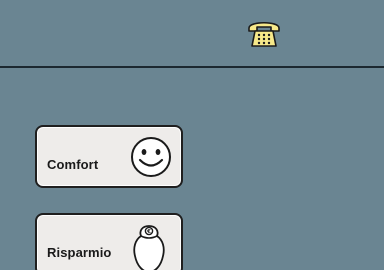  I want to click on risparmio-mode-button: Risparmio €, so click(109, 241).